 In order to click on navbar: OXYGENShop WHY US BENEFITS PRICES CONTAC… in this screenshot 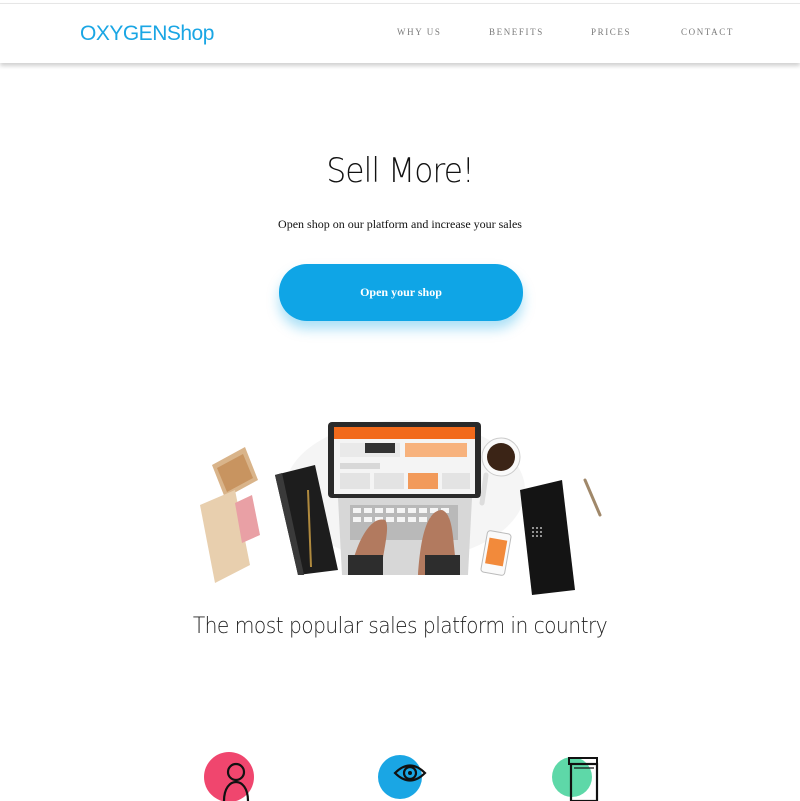, I will do `click(400, 33)`.